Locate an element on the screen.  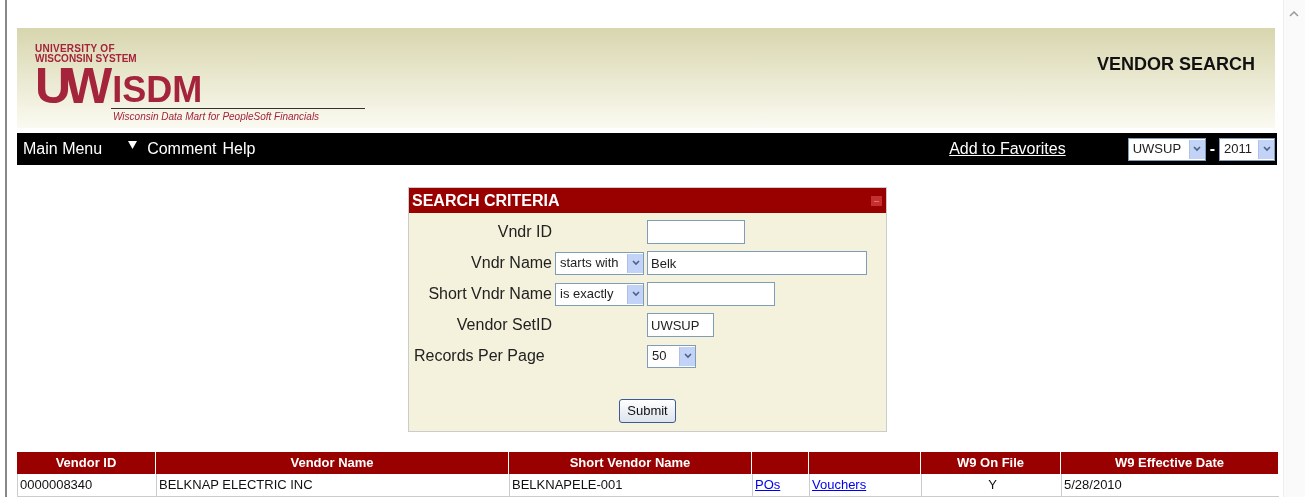
nav-item: Main Menu is located at coordinates (63, 149).